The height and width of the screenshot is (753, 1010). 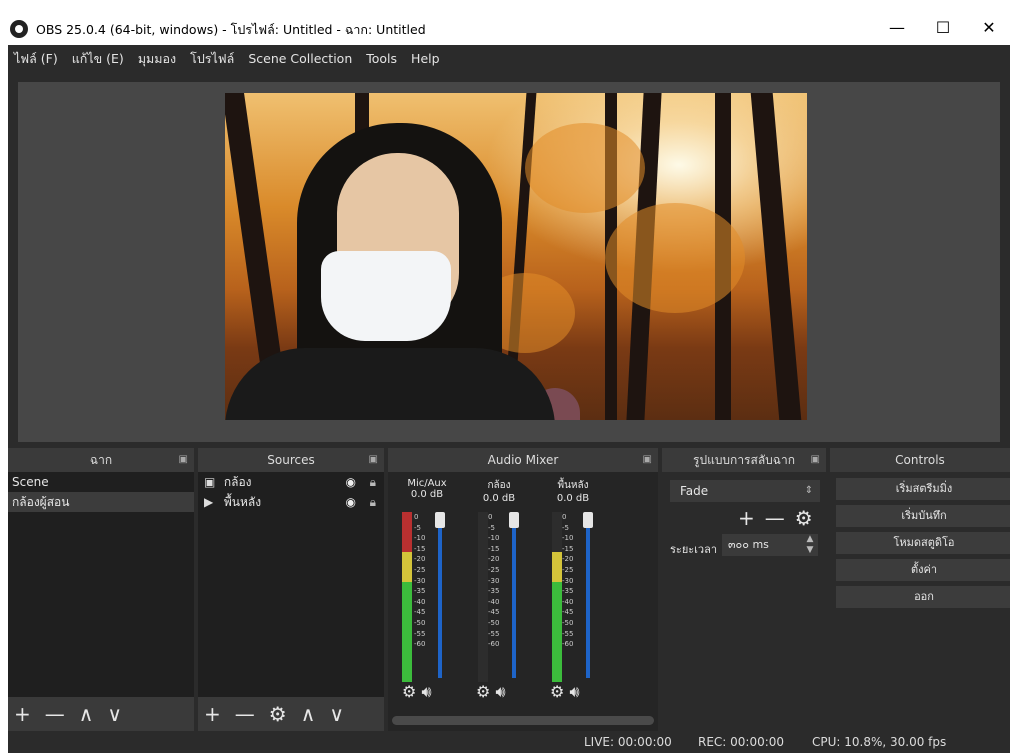 What do you see at coordinates (573, 485) in the screenshot?
I see `channel-name: พื้นหลัง` at bounding box center [573, 485].